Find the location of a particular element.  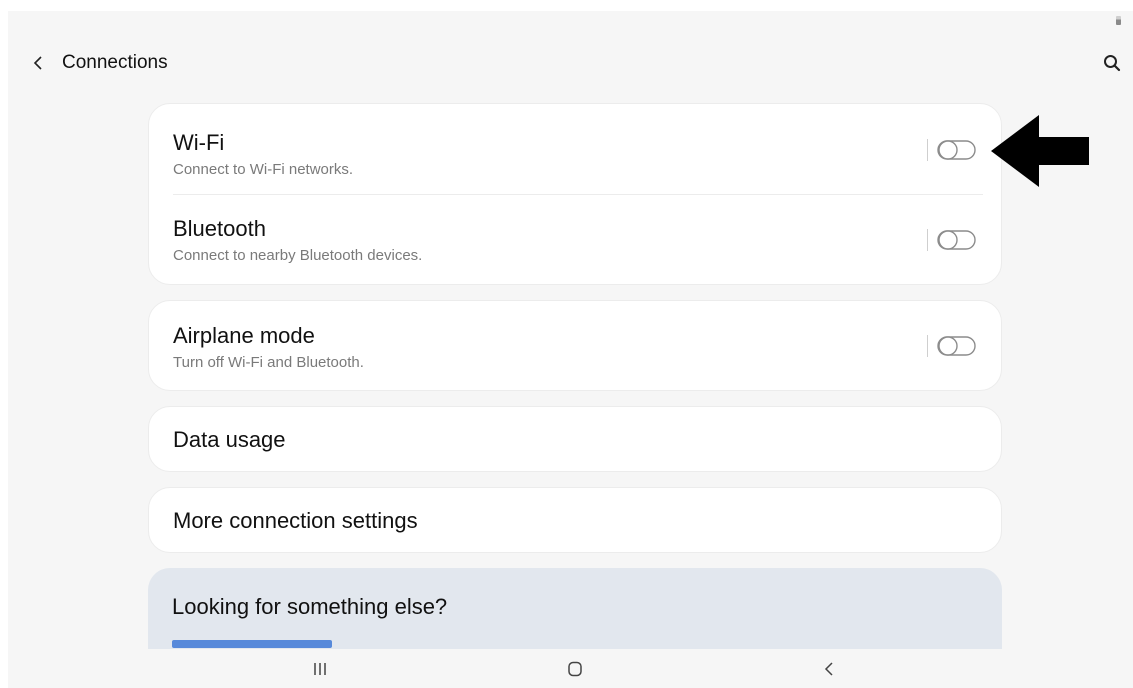

back-icon is located at coordinates (828, 669).